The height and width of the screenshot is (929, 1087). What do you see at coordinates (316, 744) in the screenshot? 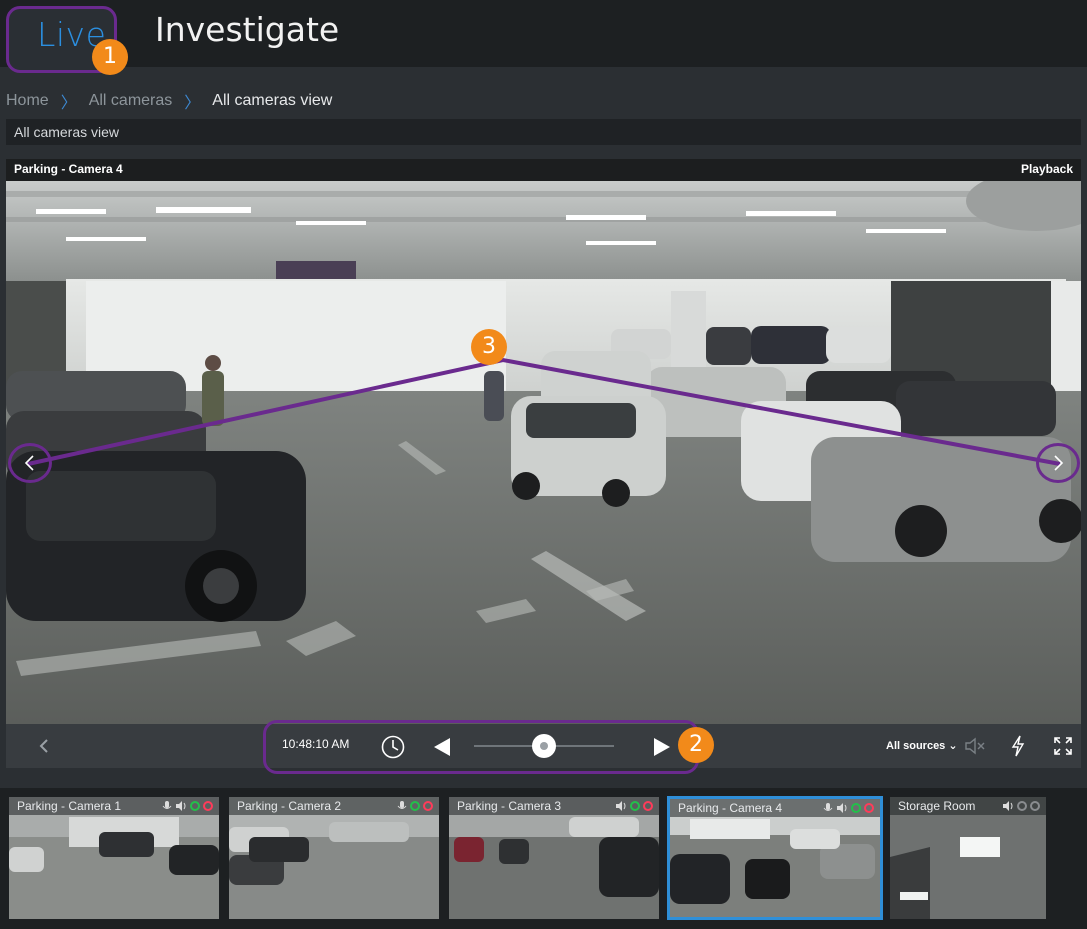
I see `current-time: 10:48:10 AM` at bounding box center [316, 744].